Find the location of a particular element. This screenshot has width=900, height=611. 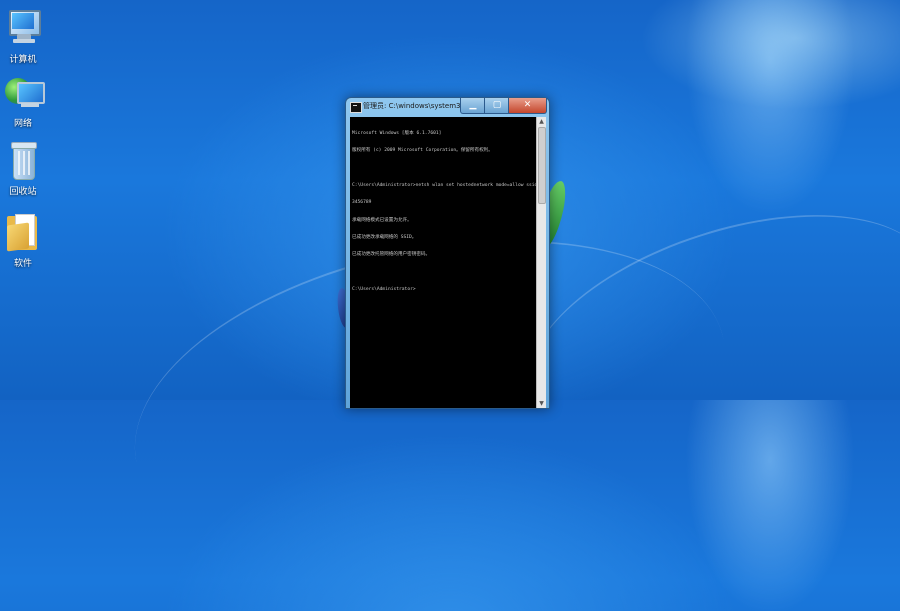

network-icon is located at coordinates (24, 92).